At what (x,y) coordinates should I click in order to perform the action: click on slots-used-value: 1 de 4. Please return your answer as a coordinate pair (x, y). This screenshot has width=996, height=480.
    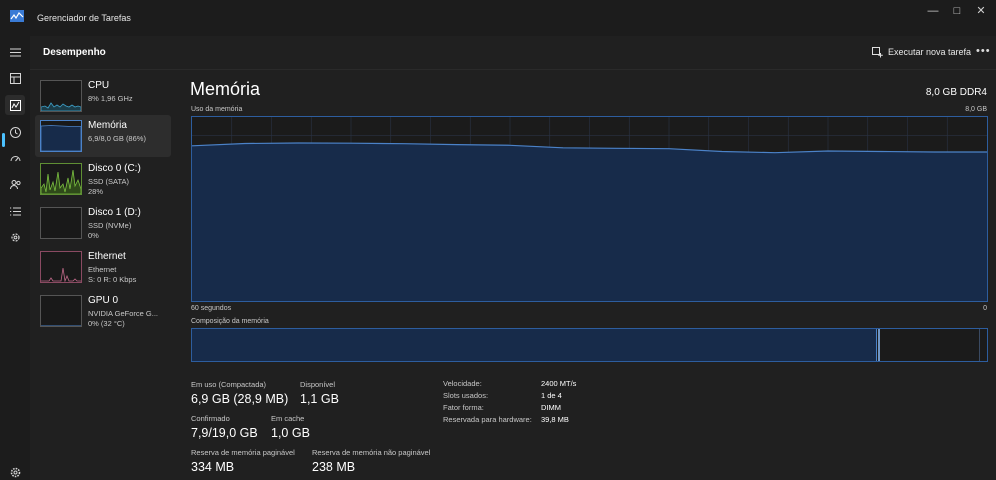
    Looking at the image, I should click on (551, 395).